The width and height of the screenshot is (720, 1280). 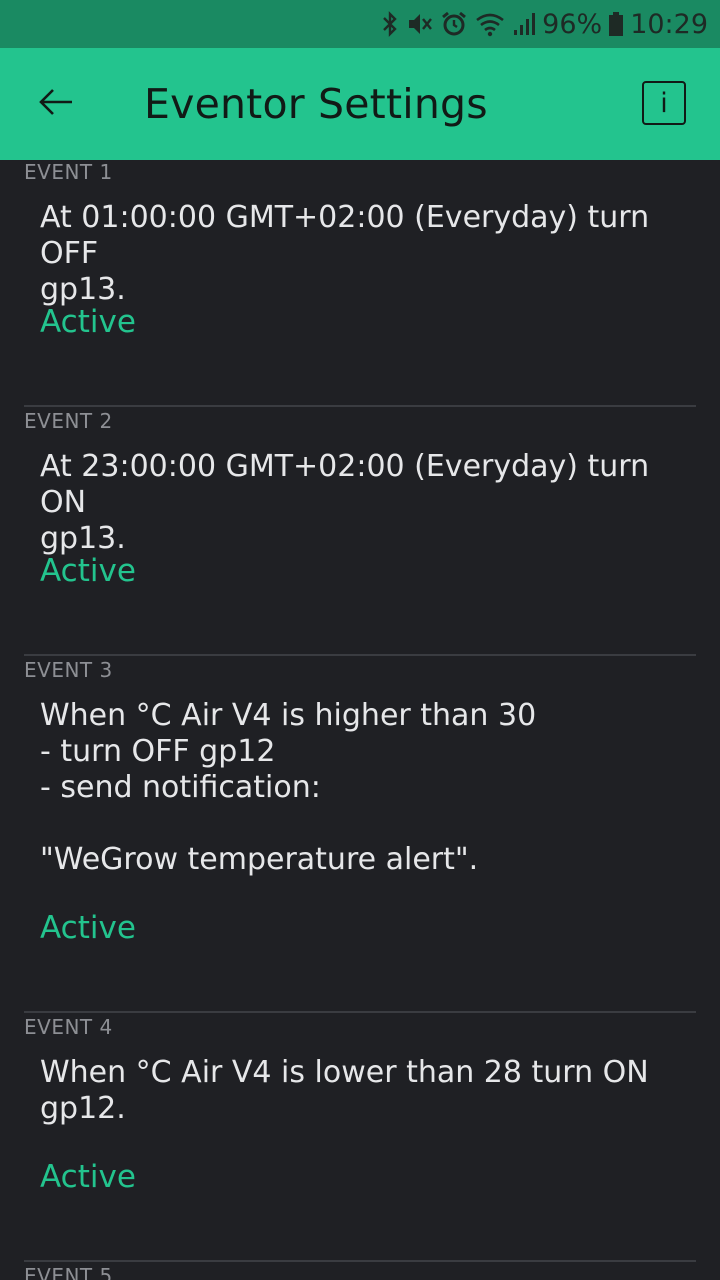 I want to click on event-header: EVENT 3, so click(x=68, y=670).